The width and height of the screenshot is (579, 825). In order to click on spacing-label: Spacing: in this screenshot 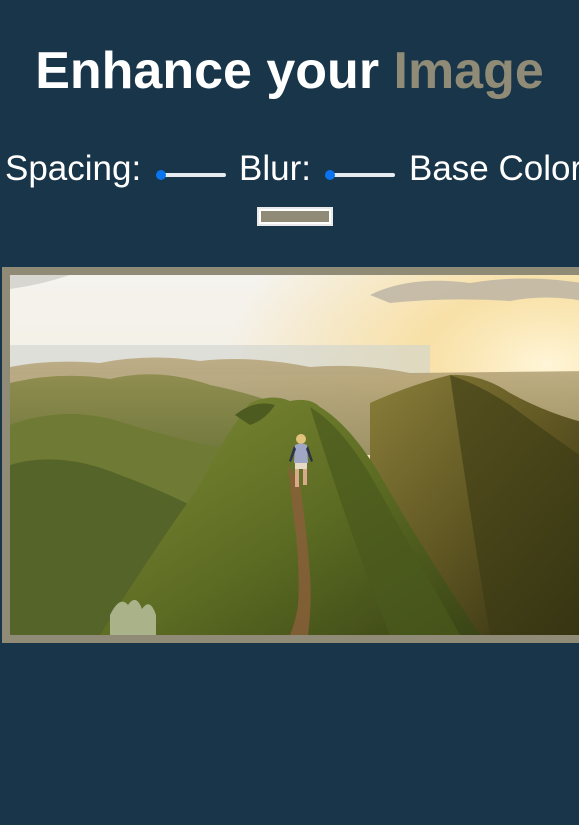, I will do `click(73, 168)`.